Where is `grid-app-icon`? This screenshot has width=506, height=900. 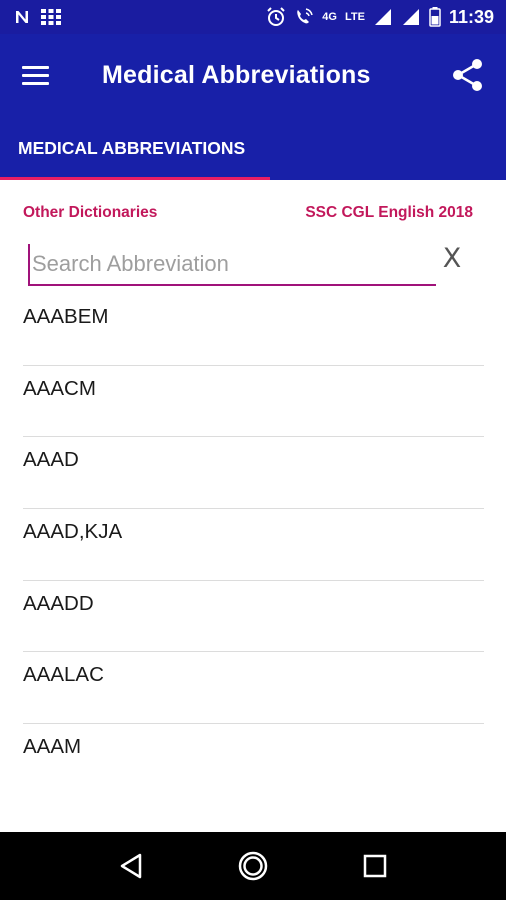
grid-app-icon is located at coordinates (51, 17).